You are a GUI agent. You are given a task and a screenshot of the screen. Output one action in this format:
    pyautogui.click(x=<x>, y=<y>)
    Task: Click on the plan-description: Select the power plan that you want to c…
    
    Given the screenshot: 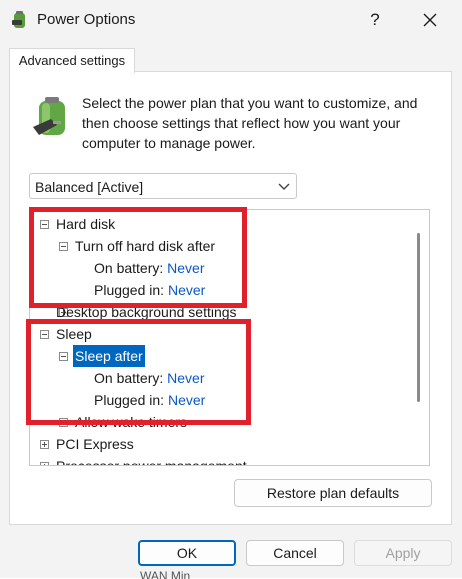 What is the action you would take?
    pyautogui.click(x=250, y=123)
    